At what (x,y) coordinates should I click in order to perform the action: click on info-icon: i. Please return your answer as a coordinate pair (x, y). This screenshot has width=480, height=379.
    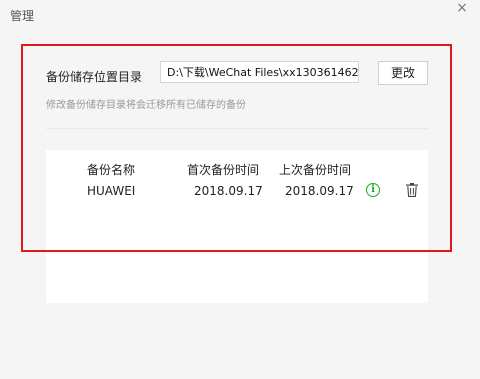
    Looking at the image, I should click on (373, 190).